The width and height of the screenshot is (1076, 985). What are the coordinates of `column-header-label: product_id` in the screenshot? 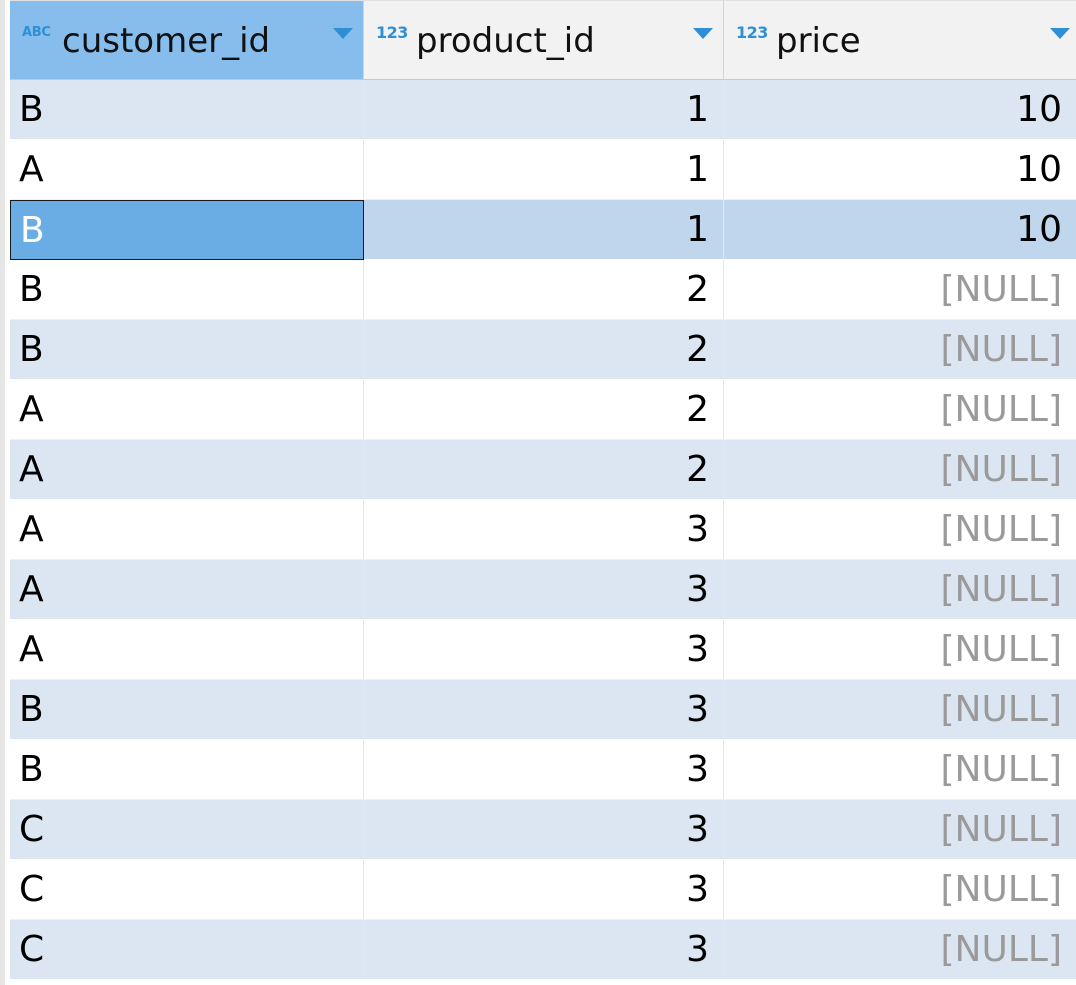 It's located at (505, 41).